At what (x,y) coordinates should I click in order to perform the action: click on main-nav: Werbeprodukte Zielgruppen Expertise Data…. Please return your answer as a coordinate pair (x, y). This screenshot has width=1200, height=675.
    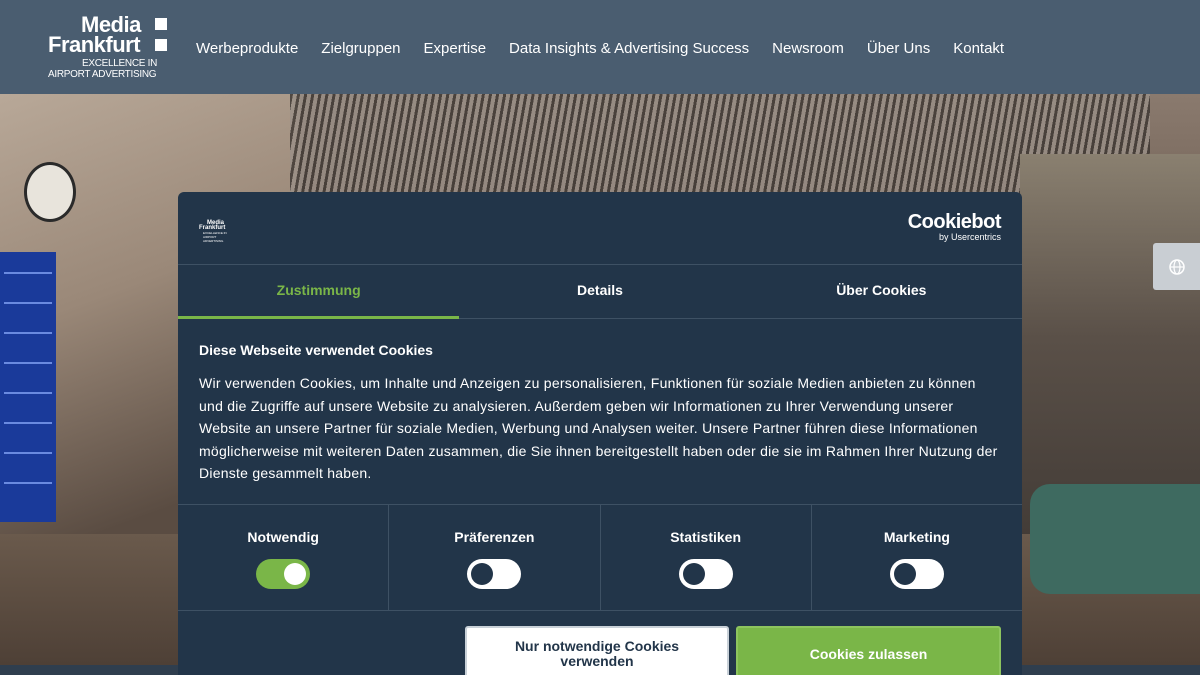
    Looking at the image, I should click on (611, 48).